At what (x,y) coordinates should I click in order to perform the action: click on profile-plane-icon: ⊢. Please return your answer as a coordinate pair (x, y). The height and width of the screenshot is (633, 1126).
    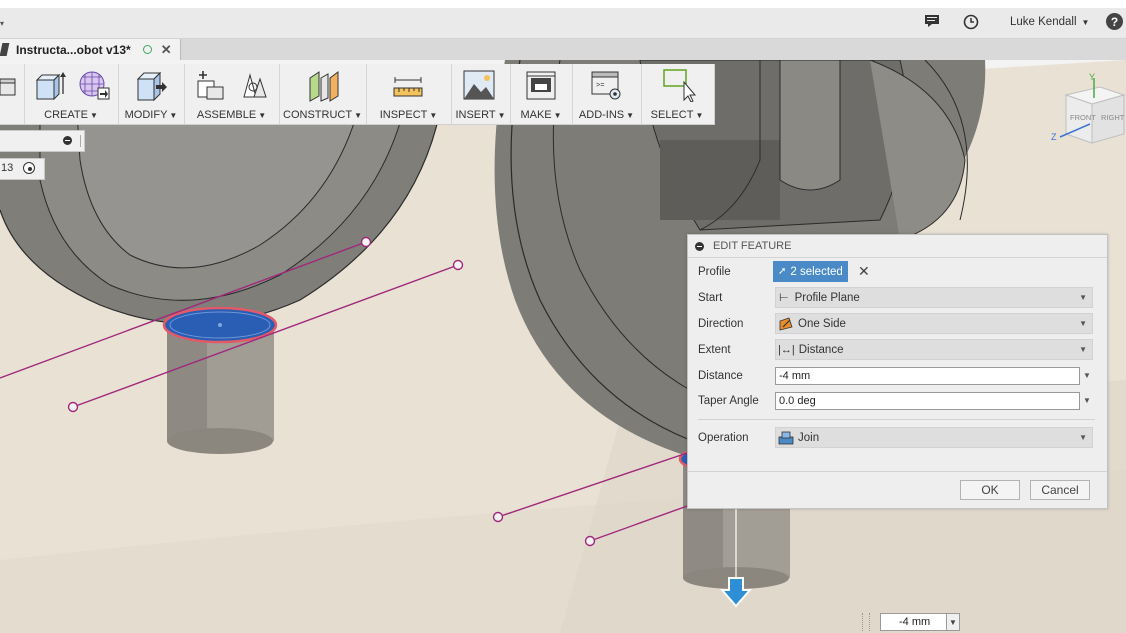
    Looking at the image, I should click on (784, 298).